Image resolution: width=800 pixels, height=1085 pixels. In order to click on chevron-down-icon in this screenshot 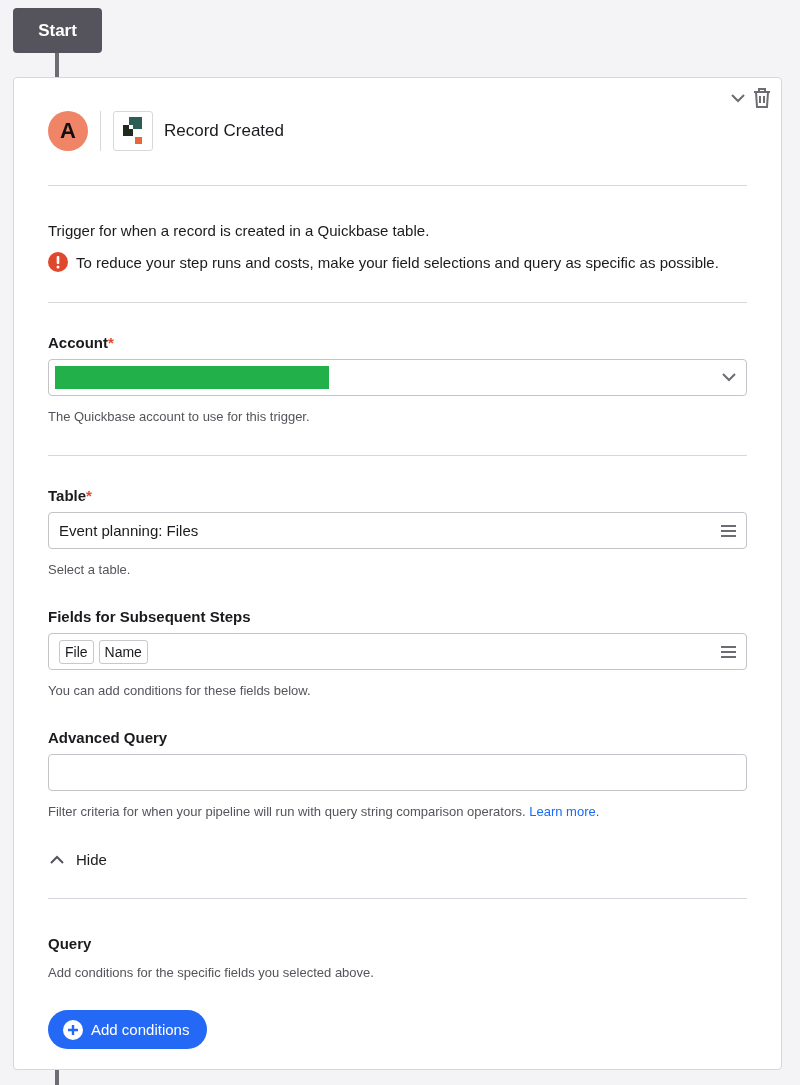, I will do `click(729, 377)`.